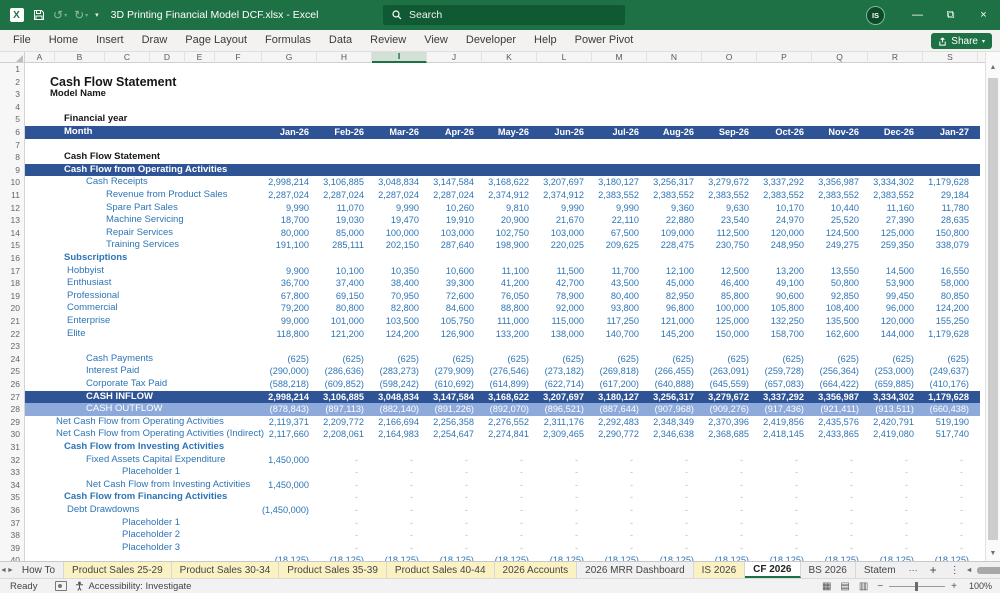  Describe the element at coordinates (619, 208) in the screenshot. I see `cell-r12-c7: 9,990` at that location.